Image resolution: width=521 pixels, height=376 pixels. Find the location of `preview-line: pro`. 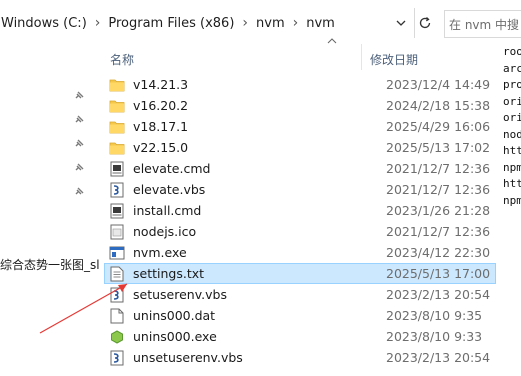

preview-line: pro is located at coordinates (512, 84).